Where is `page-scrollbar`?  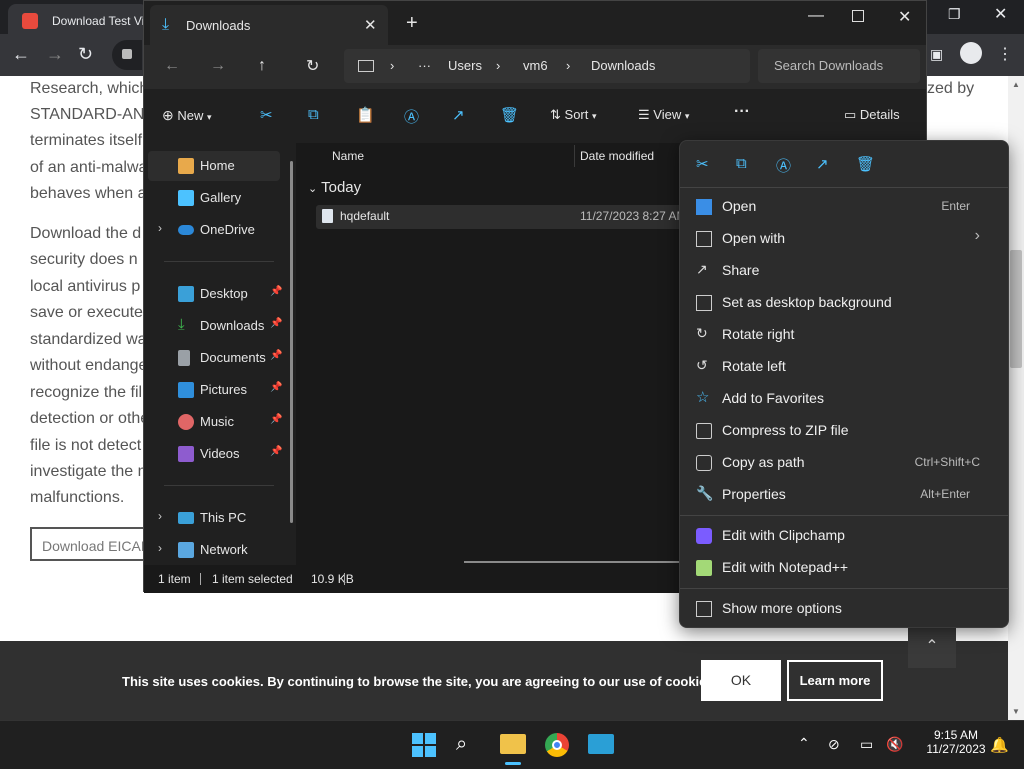
page-scrollbar is located at coordinates (1016, 398).